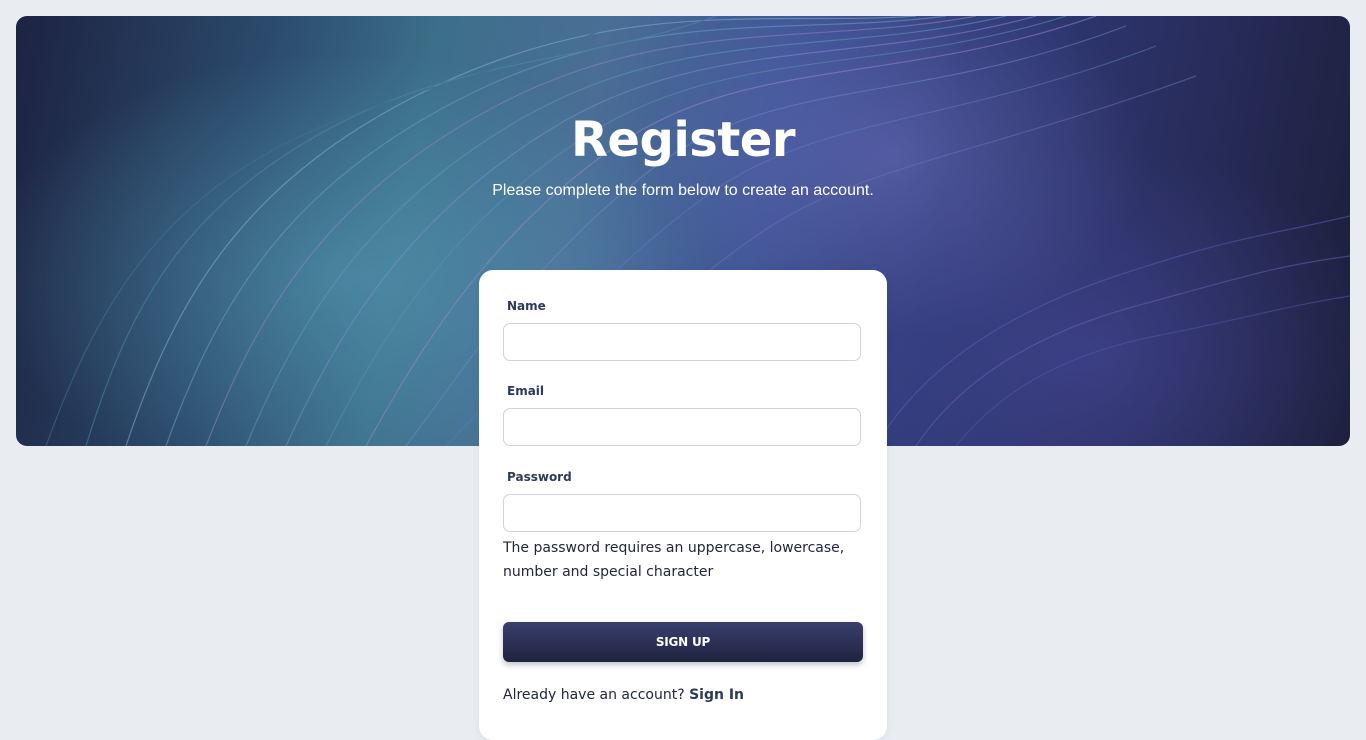 The width and height of the screenshot is (1366, 740). I want to click on page-title: Register, so click(683, 140).